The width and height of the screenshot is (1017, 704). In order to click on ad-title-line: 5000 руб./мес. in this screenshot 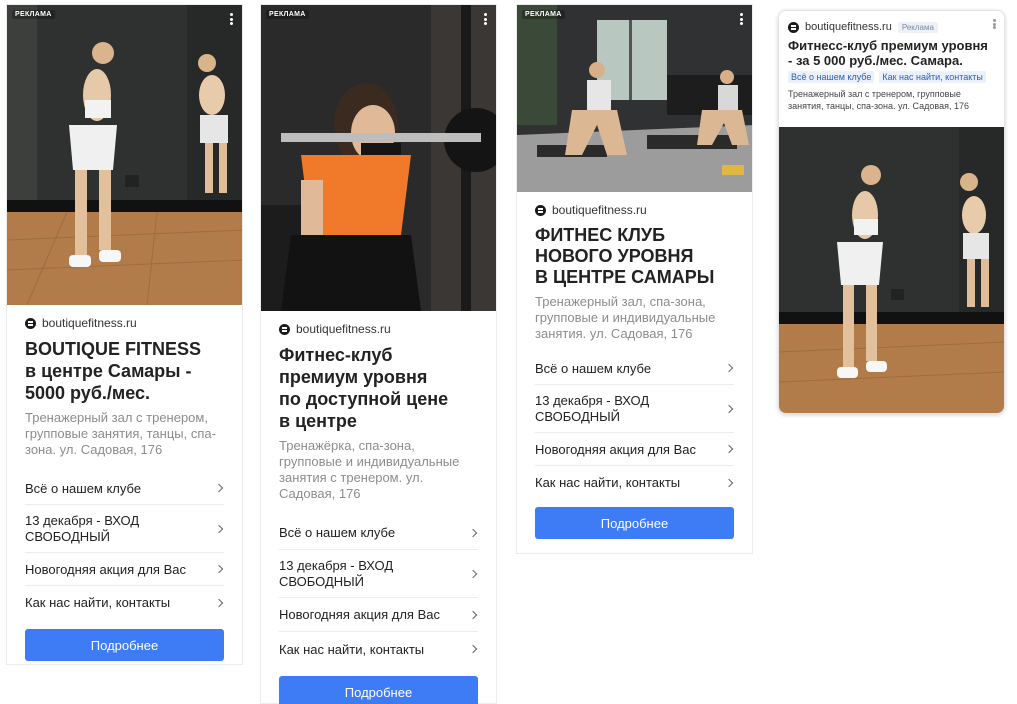, I will do `click(88, 393)`.